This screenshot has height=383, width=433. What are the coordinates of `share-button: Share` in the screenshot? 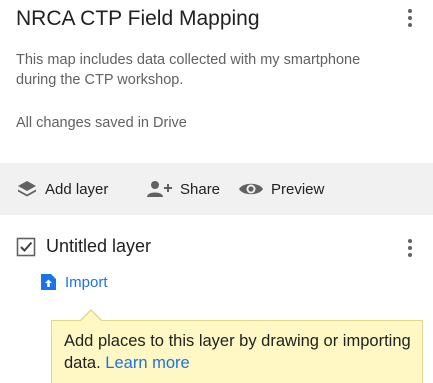 It's located at (183, 189).